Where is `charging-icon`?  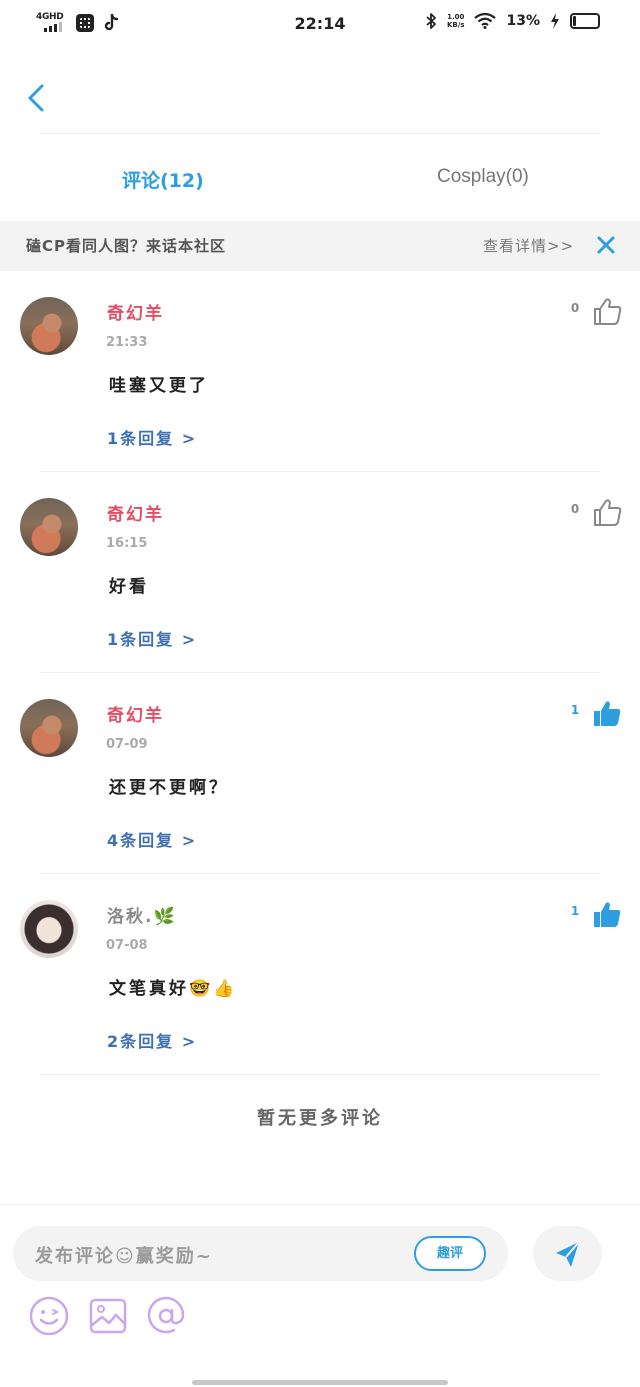
charging-icon is located at coordinates (555, 21).